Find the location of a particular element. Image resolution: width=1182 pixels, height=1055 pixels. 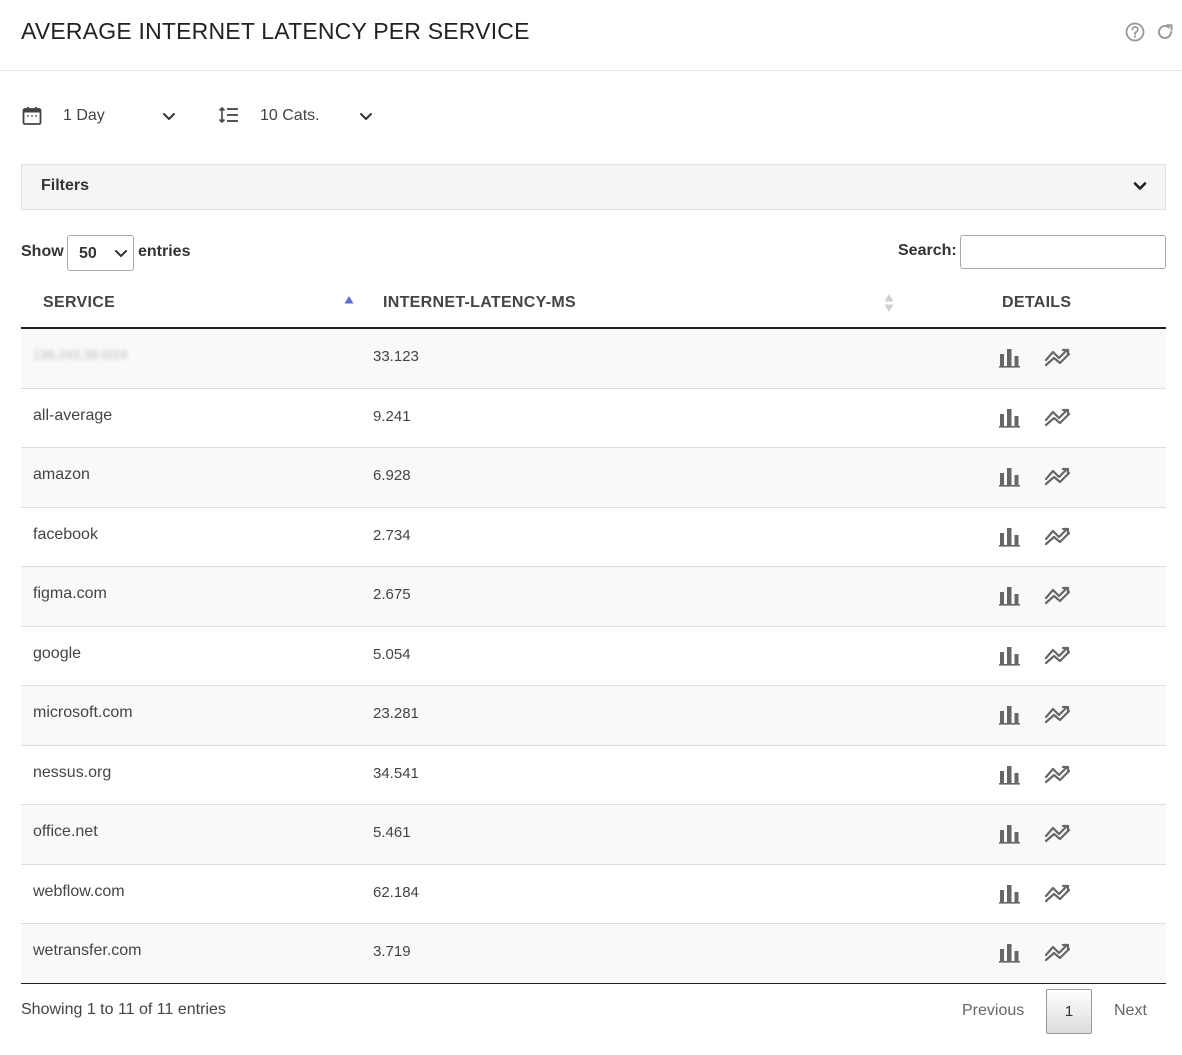

service-cell: office.net is located at coordinates (65, 831).